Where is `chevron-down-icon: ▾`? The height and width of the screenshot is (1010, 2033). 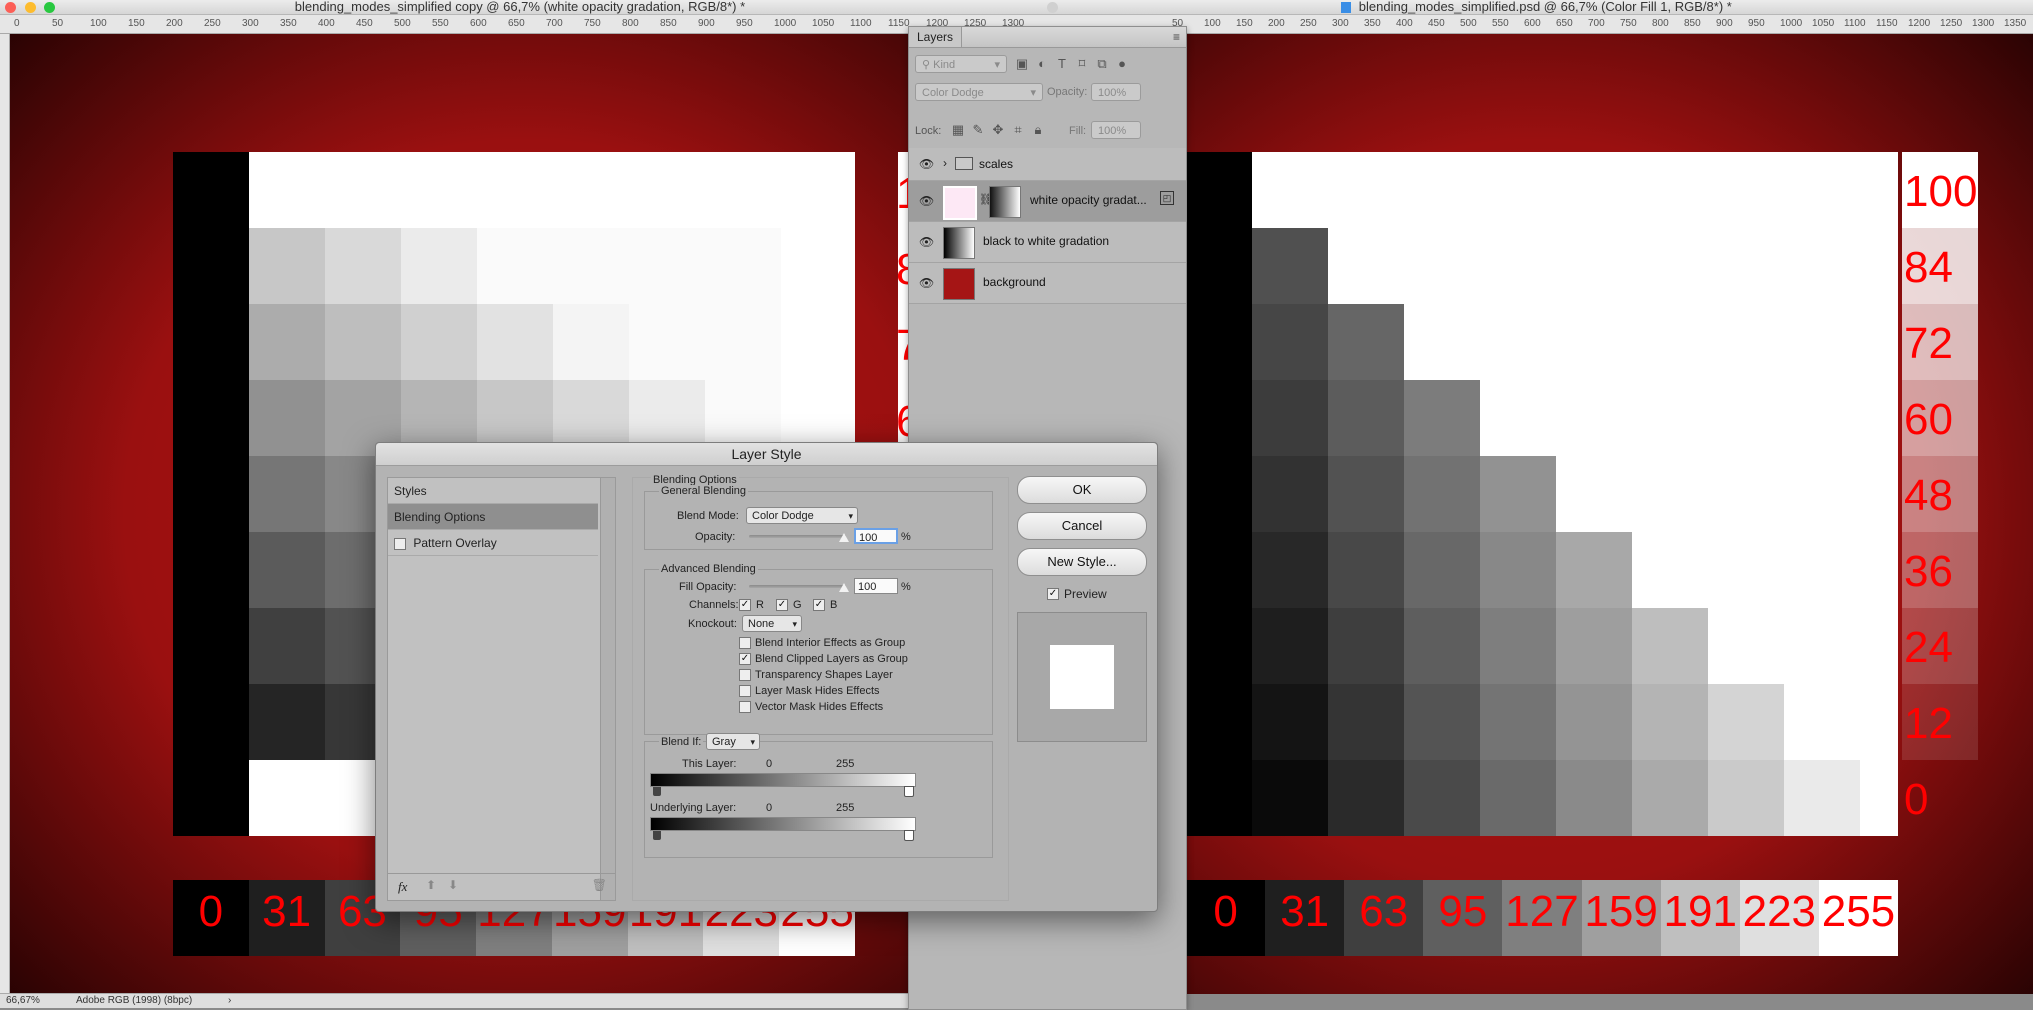 chevron-down-icon: ▾ is located at coordinates (1033, 93).